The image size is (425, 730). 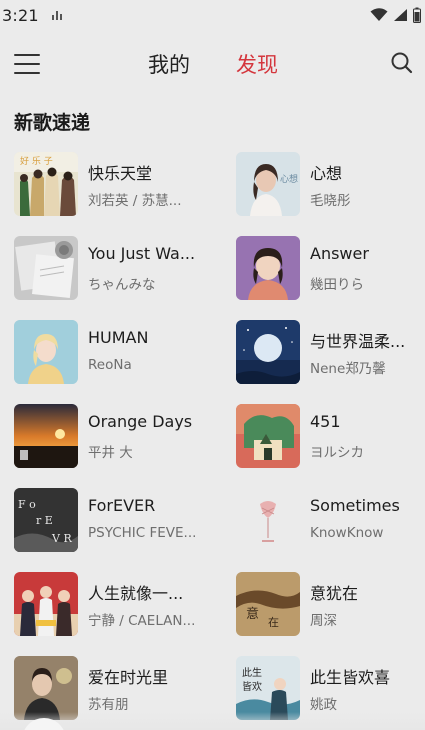 I want to click on song-item: 451 ヨルシカ, so click(x=330, y=437).